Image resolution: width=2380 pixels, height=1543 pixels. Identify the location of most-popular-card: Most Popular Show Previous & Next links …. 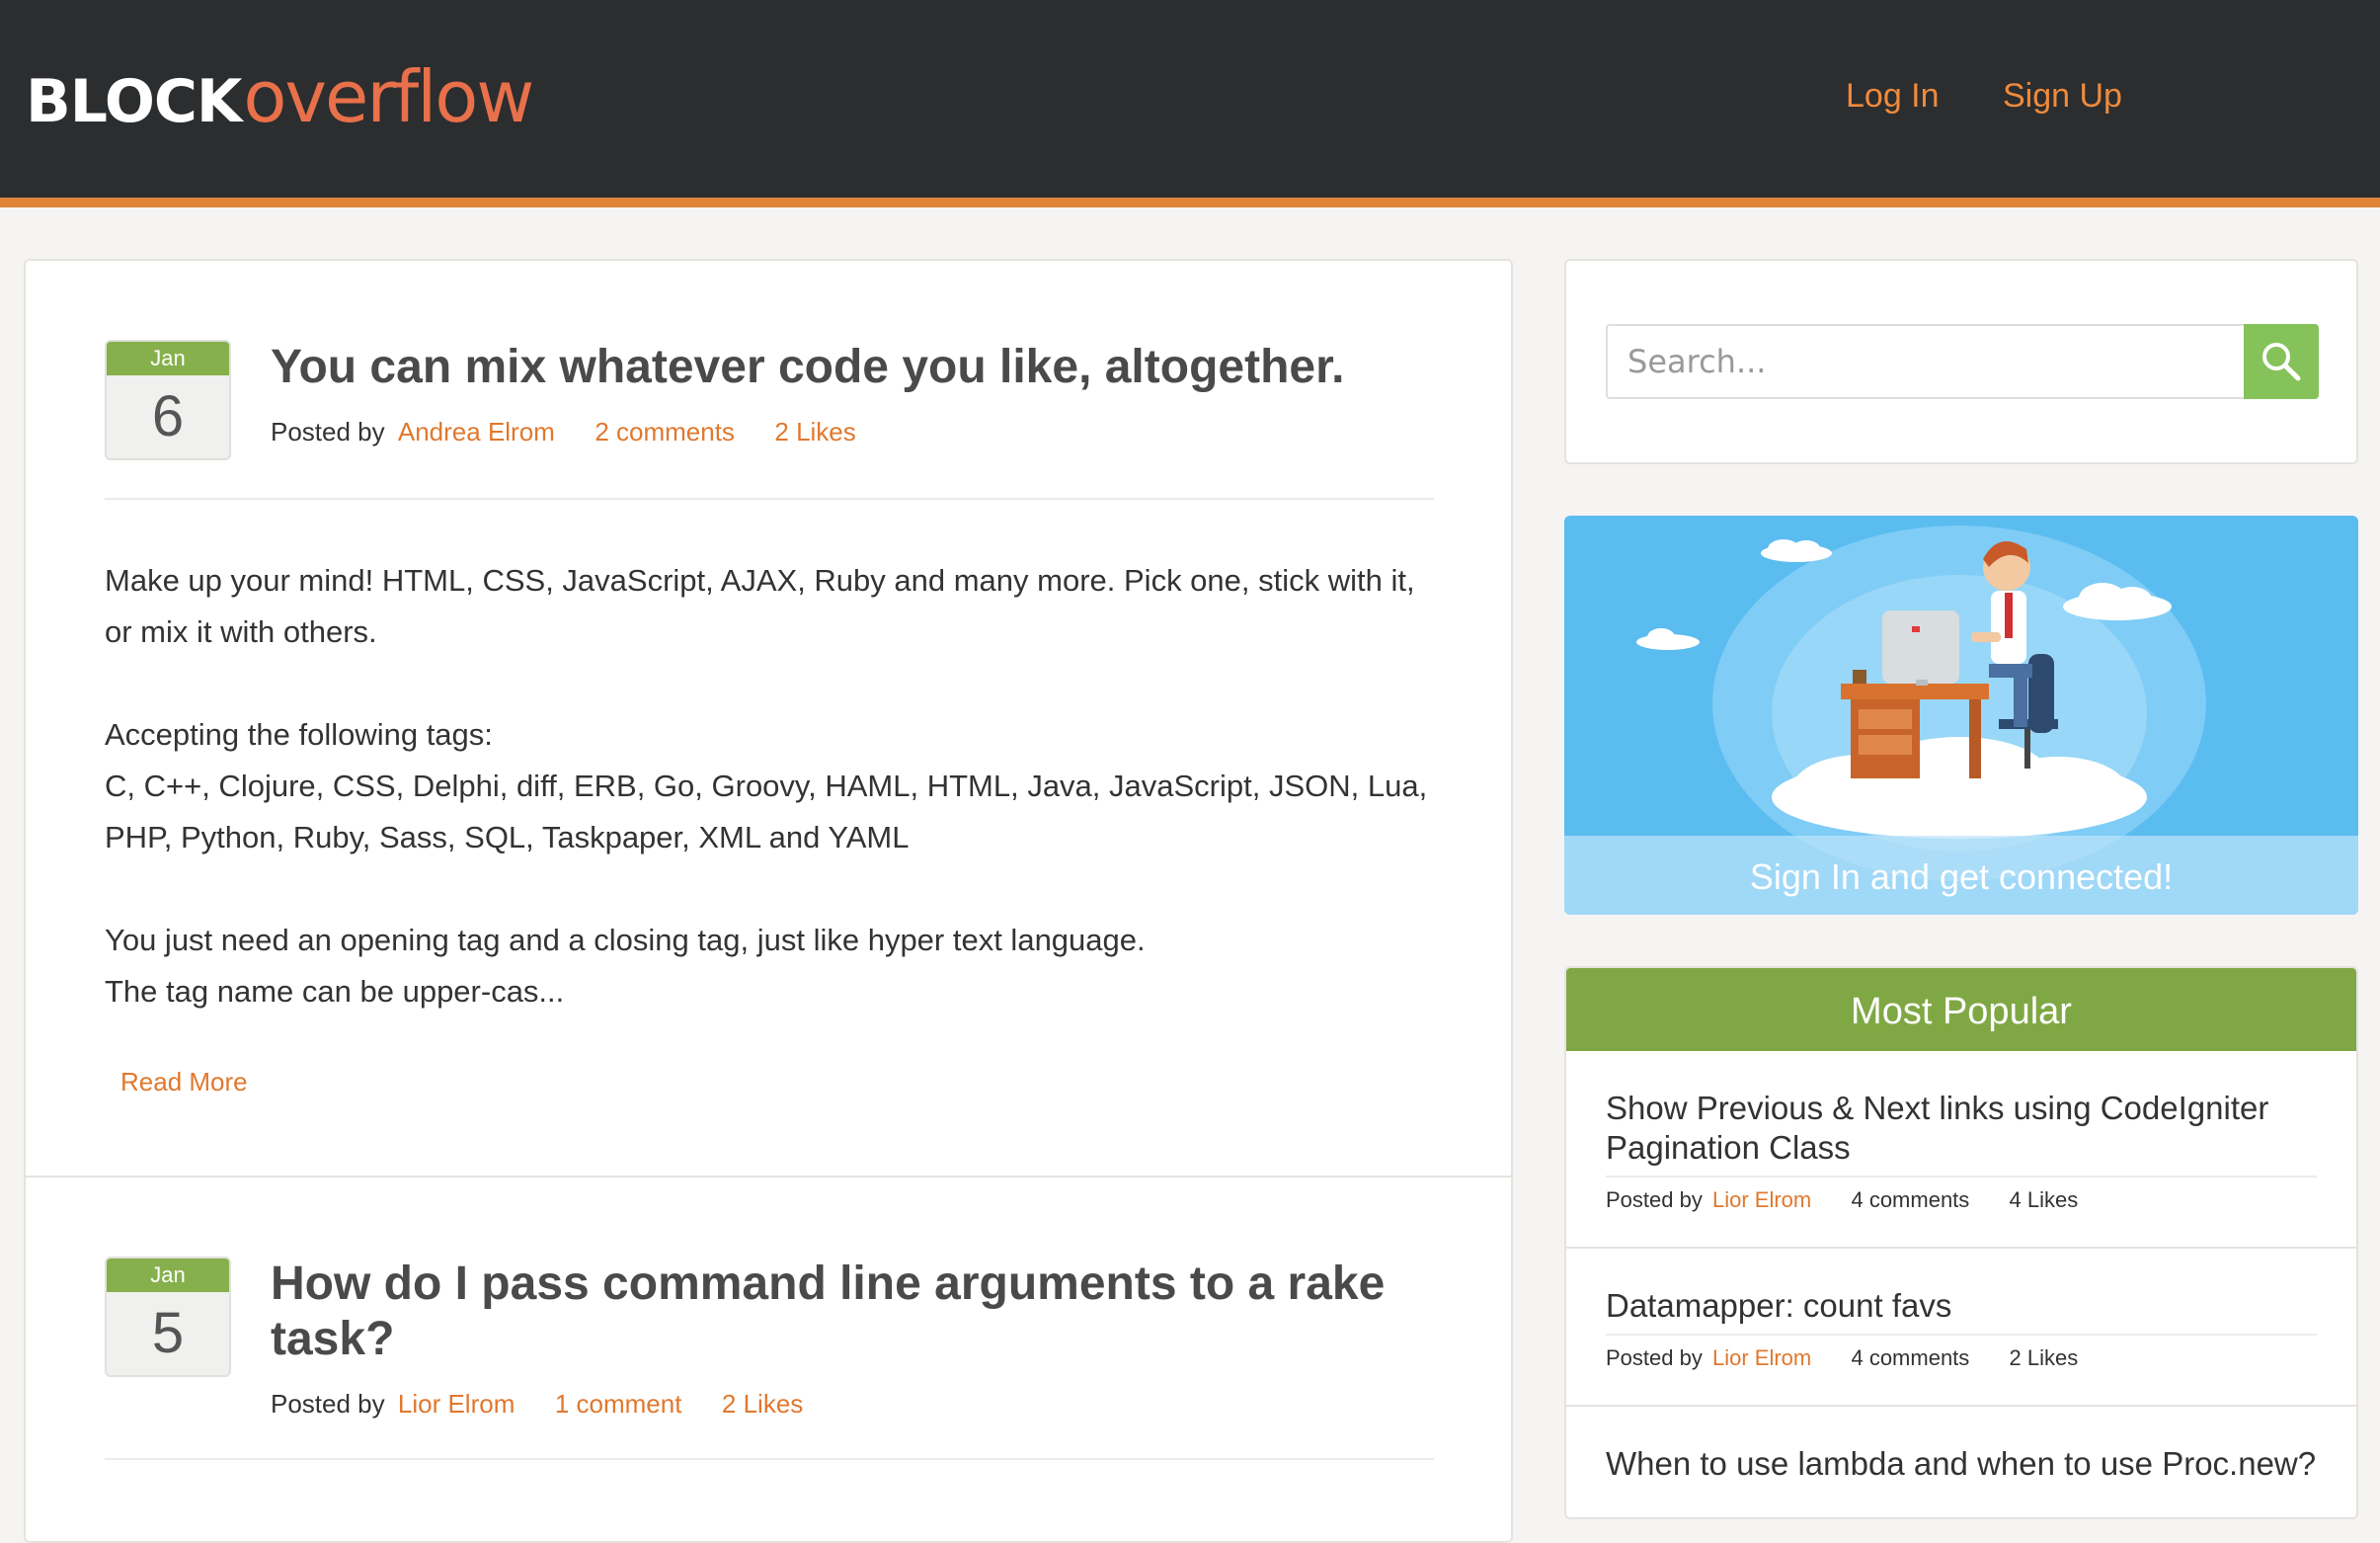
(1961, 1242).